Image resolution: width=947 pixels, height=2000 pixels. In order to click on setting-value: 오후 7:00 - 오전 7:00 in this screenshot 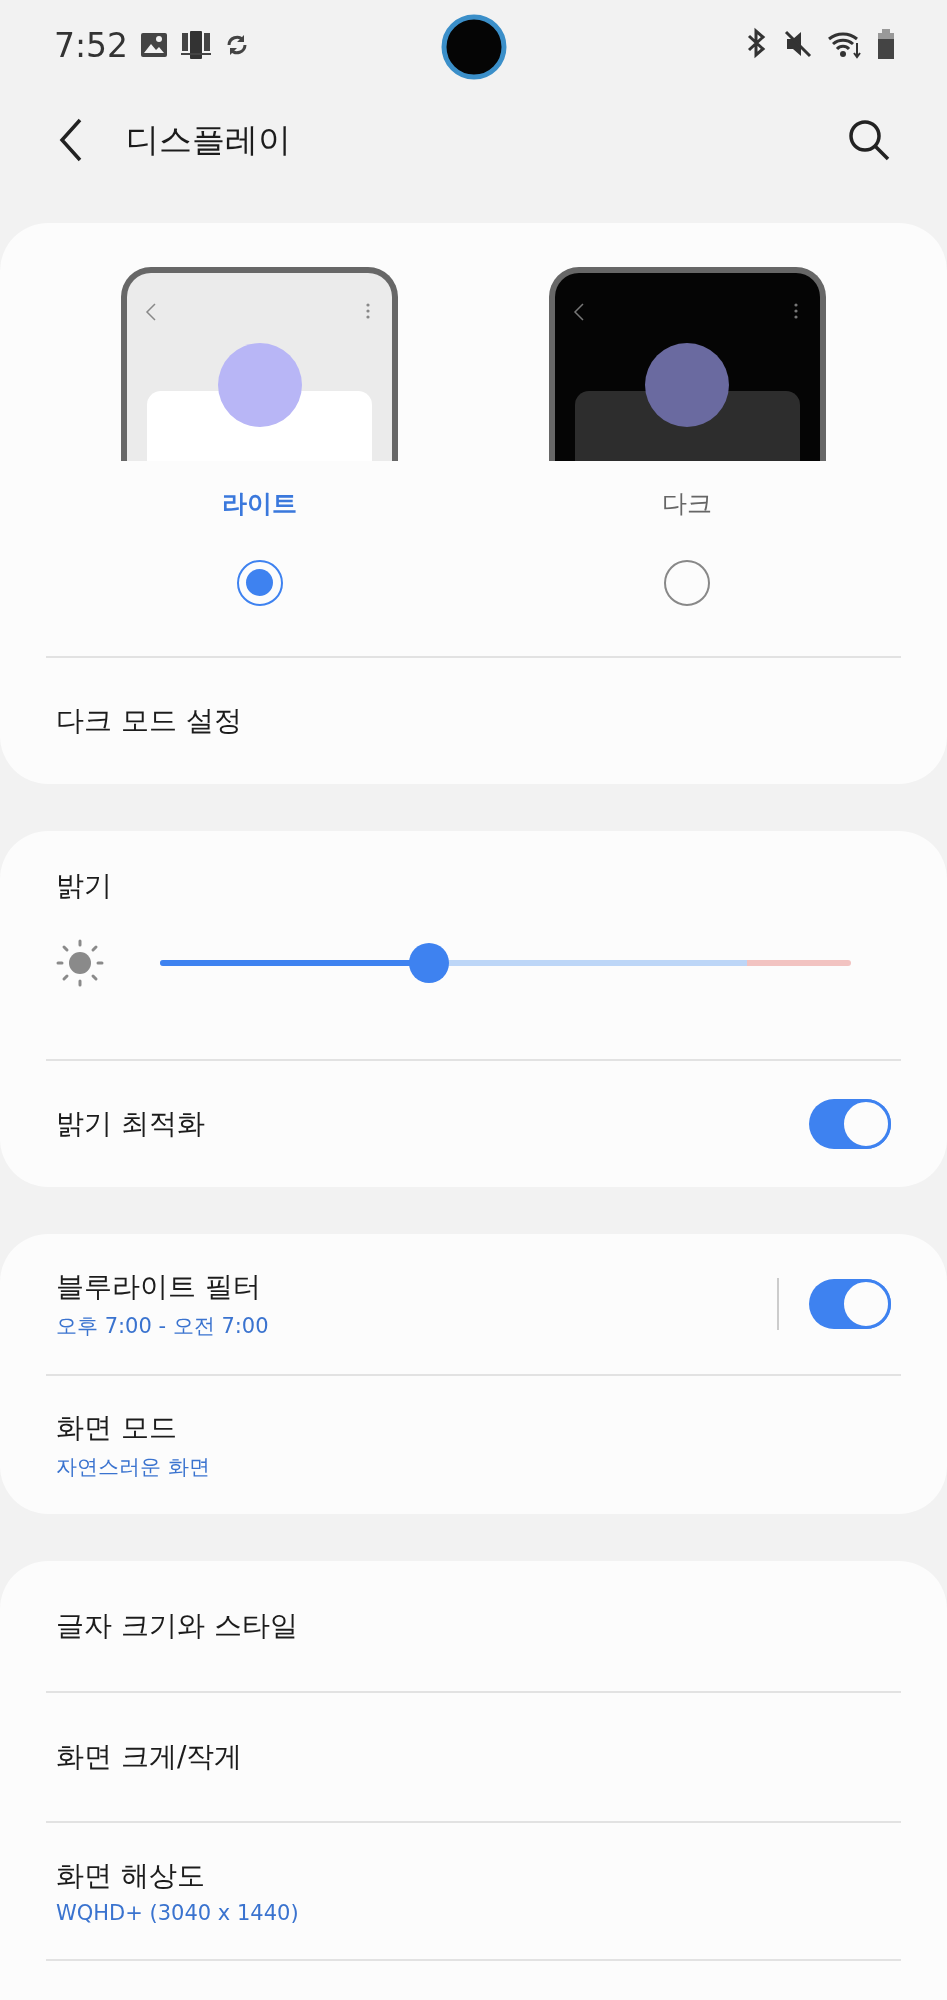, I will do `click(163, 1326)`.